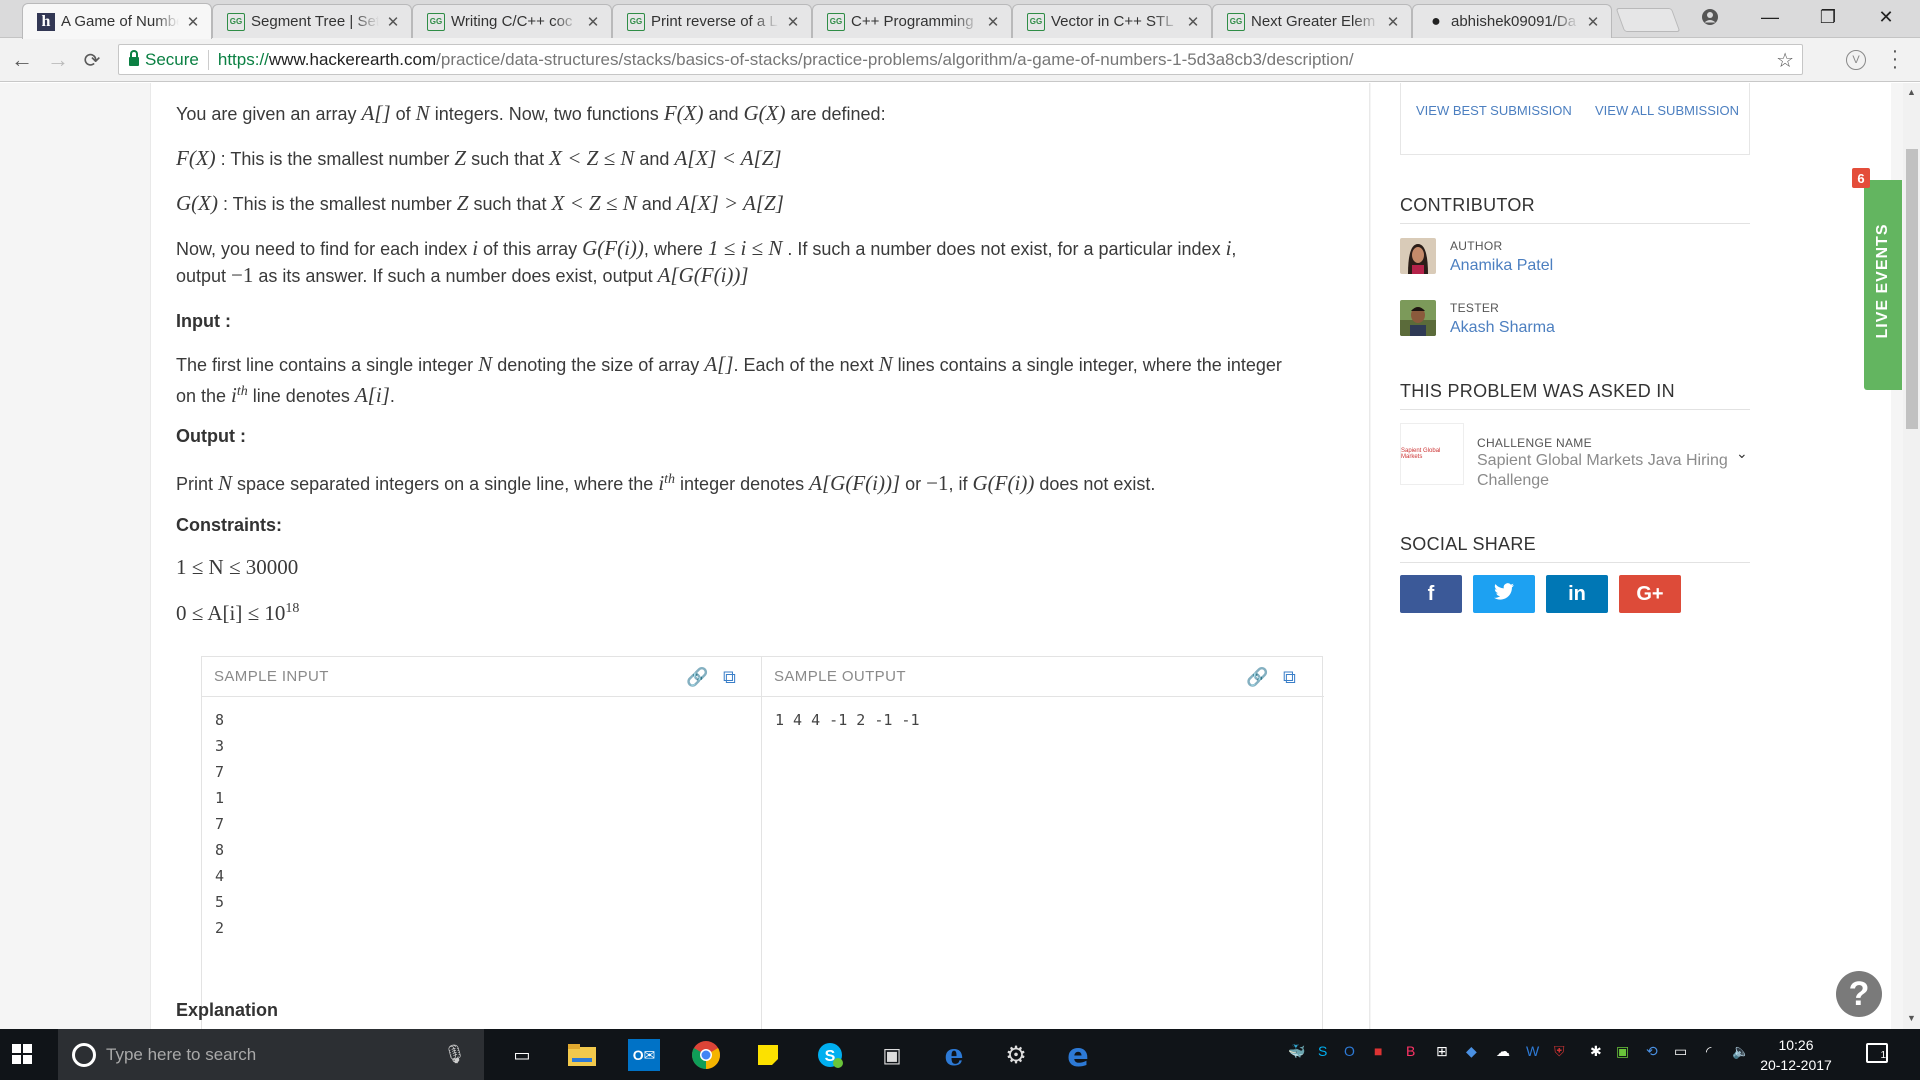 The width and height of the screenshot is (1920, 1080). Describe the element at coordinates (768, 1055) in the screenshot. I see `sticky-notes-icon` at that location.